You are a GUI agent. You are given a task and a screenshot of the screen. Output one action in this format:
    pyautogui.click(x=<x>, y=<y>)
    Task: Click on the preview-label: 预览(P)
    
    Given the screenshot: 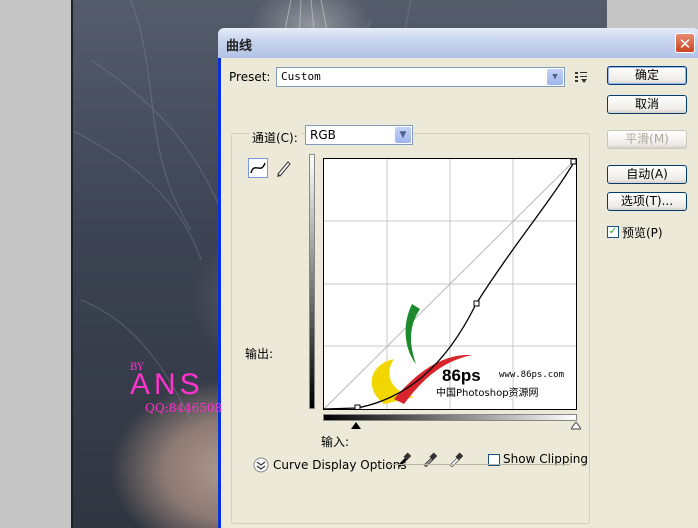 What is the action you would take?
    pyautogui.click(x=642, y=233)
    